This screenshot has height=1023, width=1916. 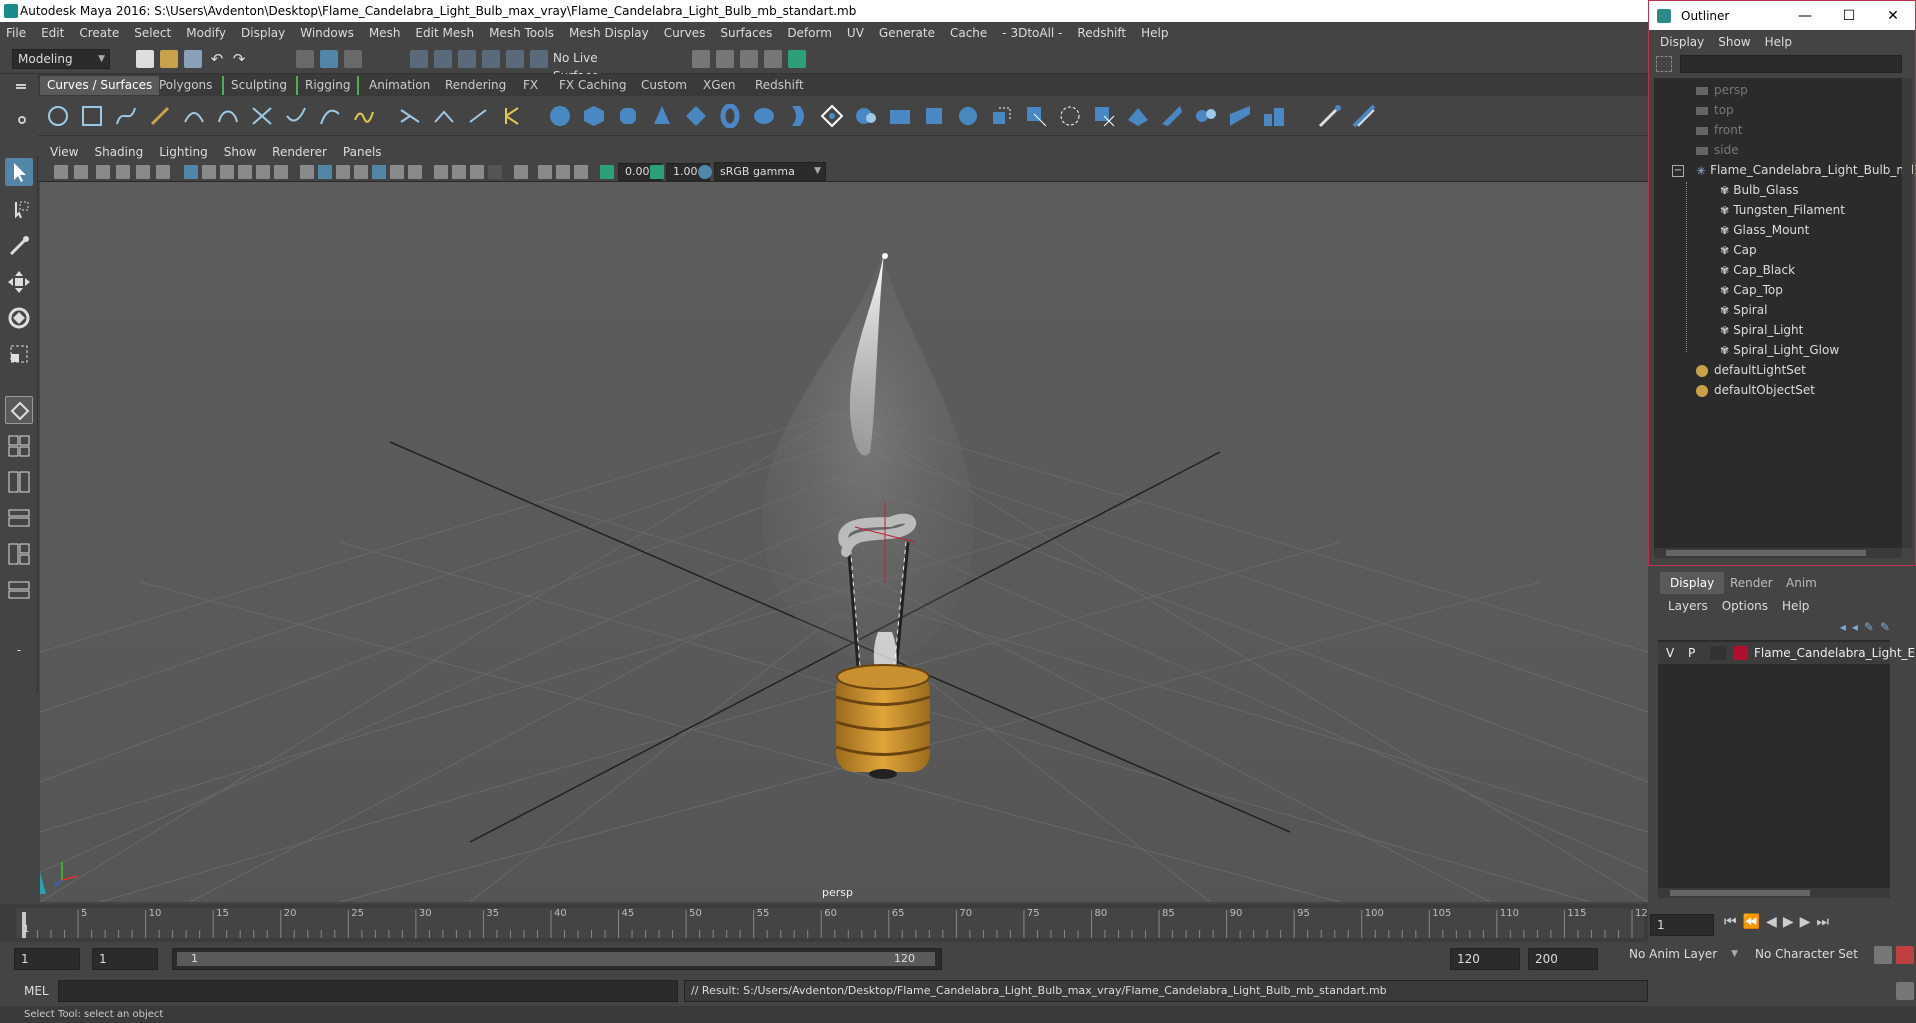 I want to click on paint-select-tool-icon, so click(x=19, y=246).